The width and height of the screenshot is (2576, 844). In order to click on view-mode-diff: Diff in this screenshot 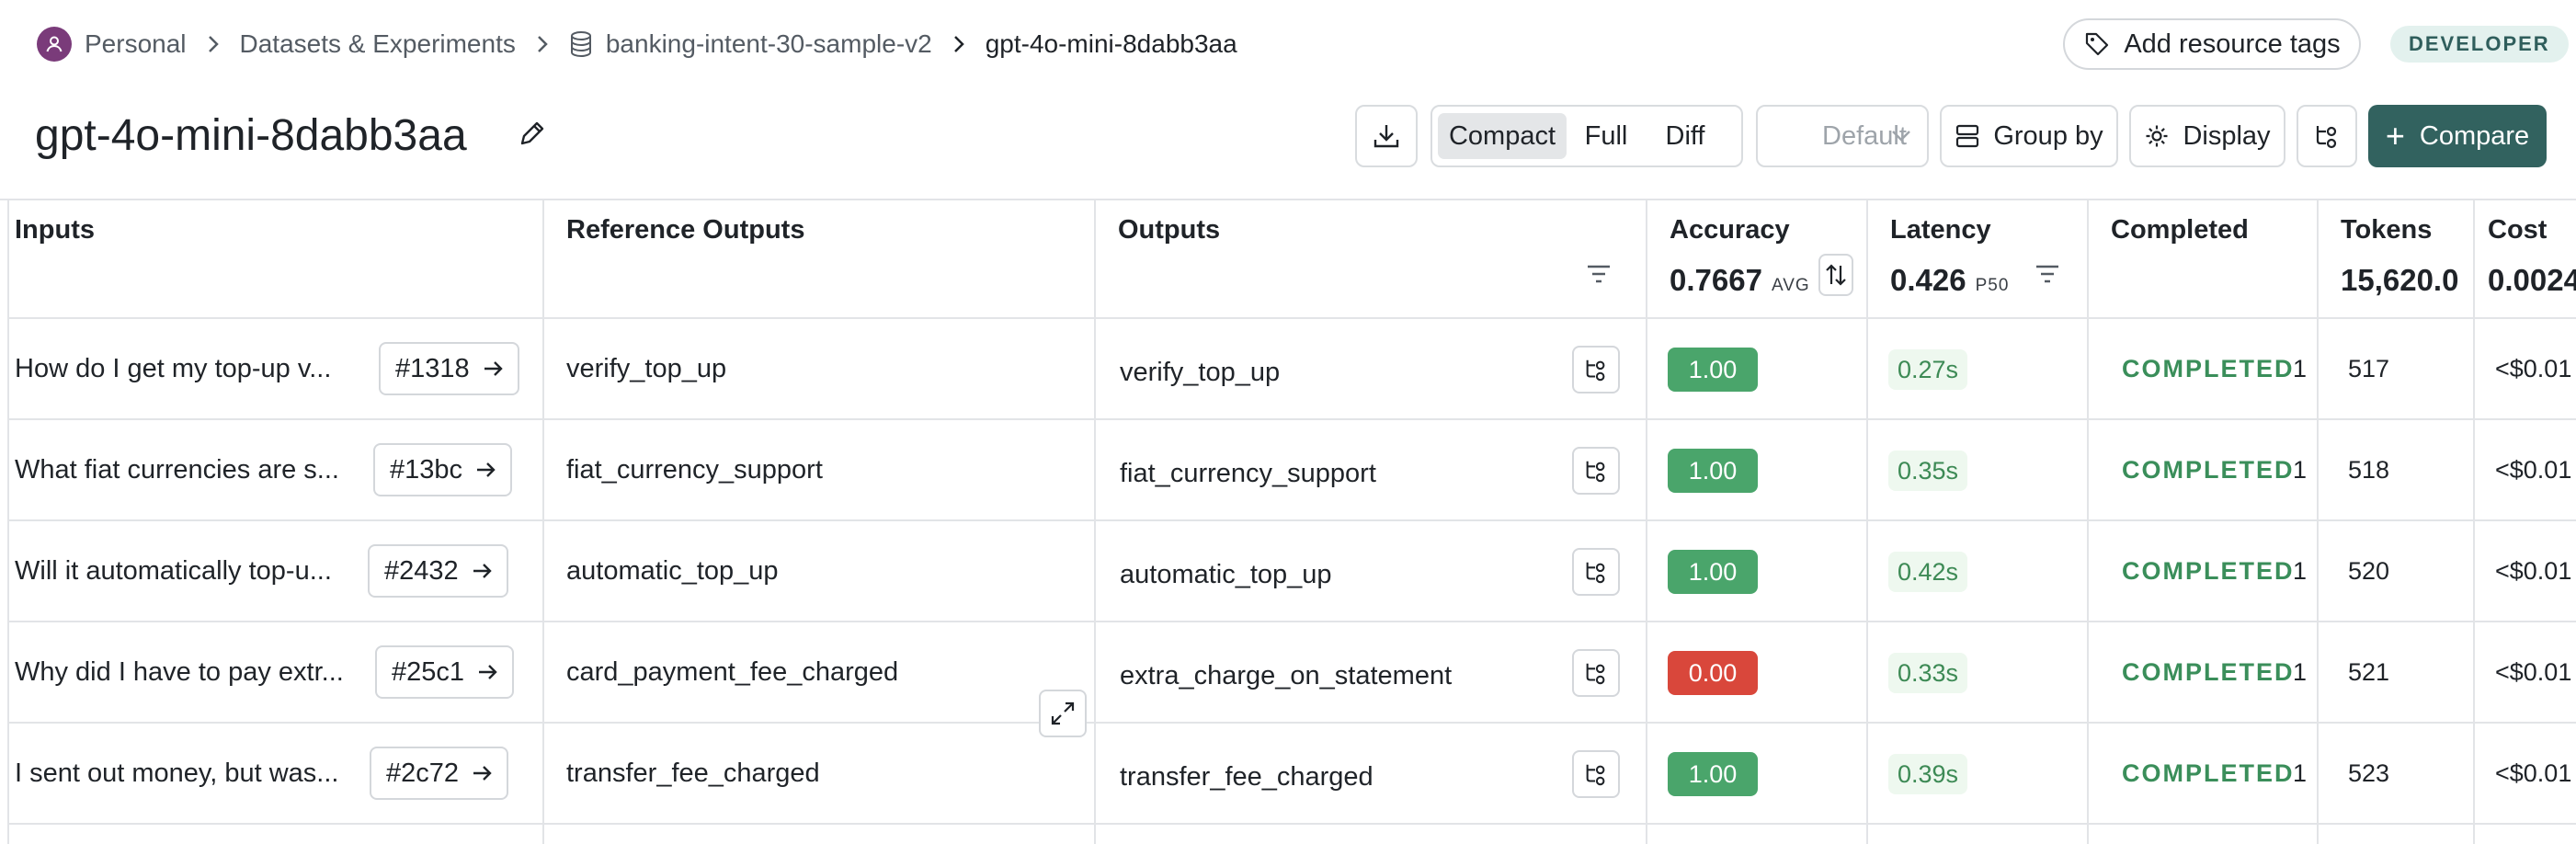, I will do `click(1685, 136)`.